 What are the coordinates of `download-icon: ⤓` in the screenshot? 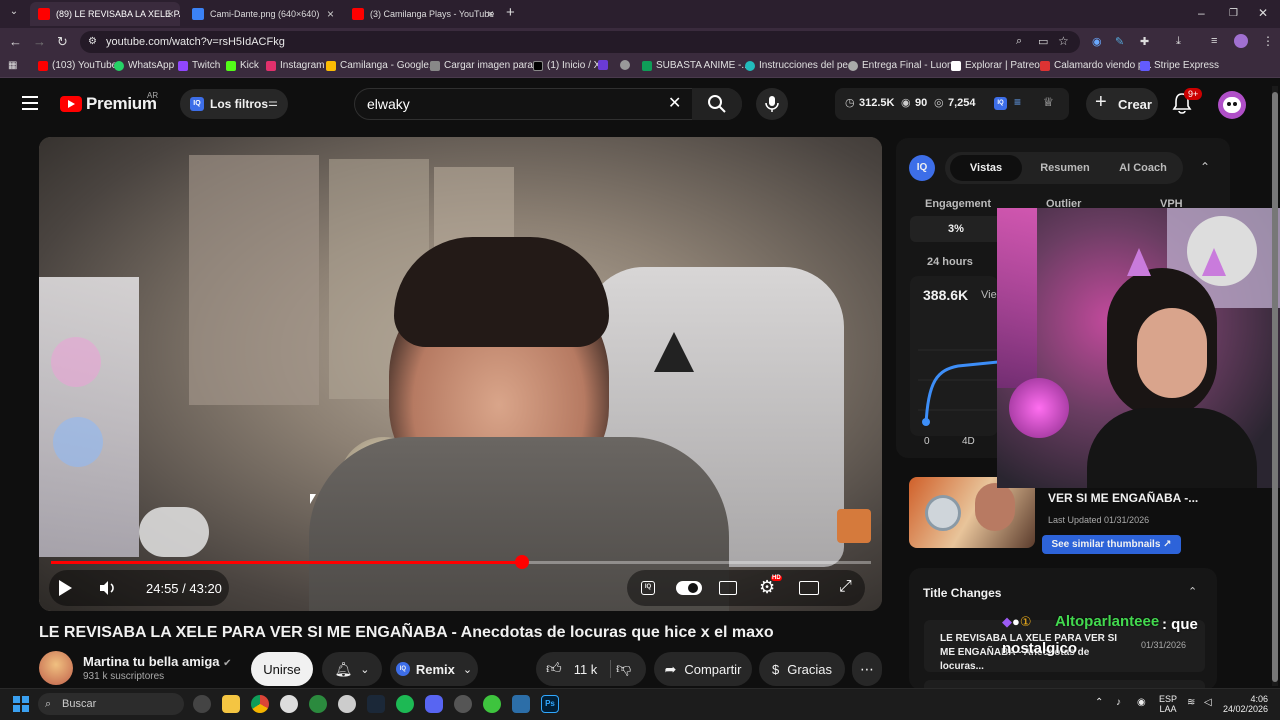 It's located at (1178, 41).